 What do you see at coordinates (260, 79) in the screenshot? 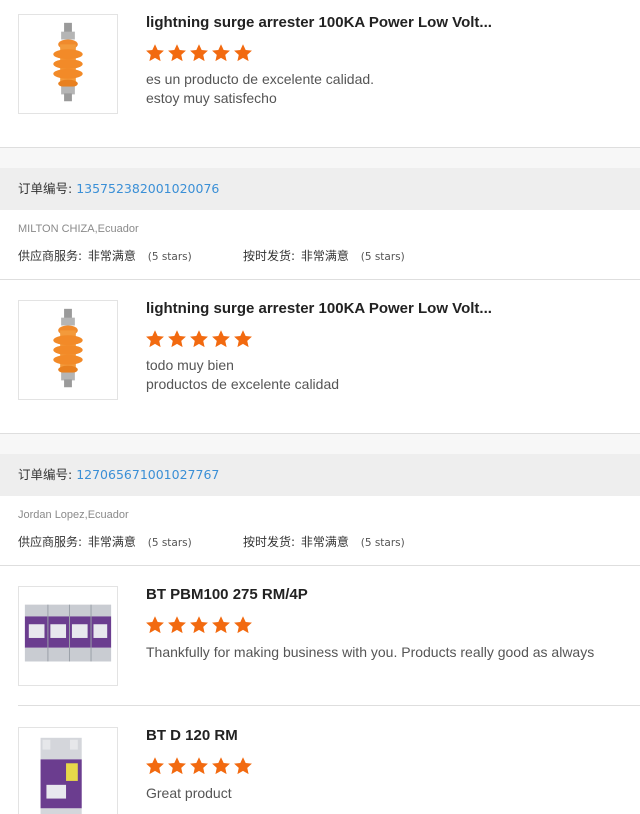
I see `review-line: es un producto de excelente calidad.` at bounding box center [260, 79].